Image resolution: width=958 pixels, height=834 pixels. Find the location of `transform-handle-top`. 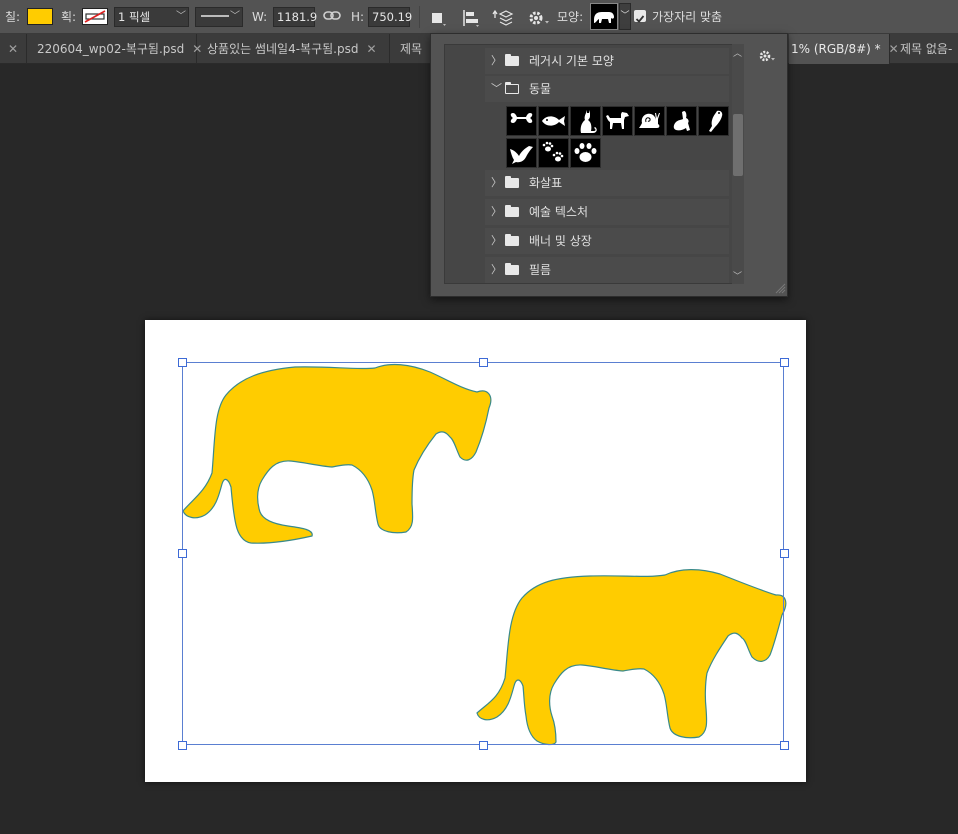

transform-handle-top is located at coordinates (483, 362).